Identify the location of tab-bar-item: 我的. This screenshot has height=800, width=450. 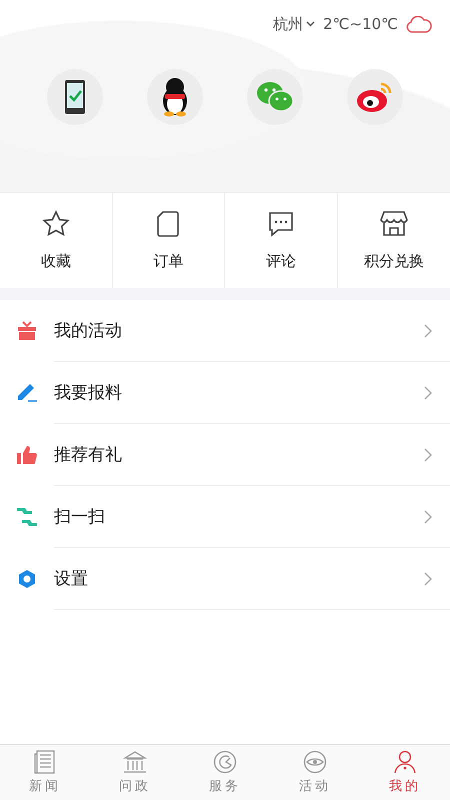
(405, 772).